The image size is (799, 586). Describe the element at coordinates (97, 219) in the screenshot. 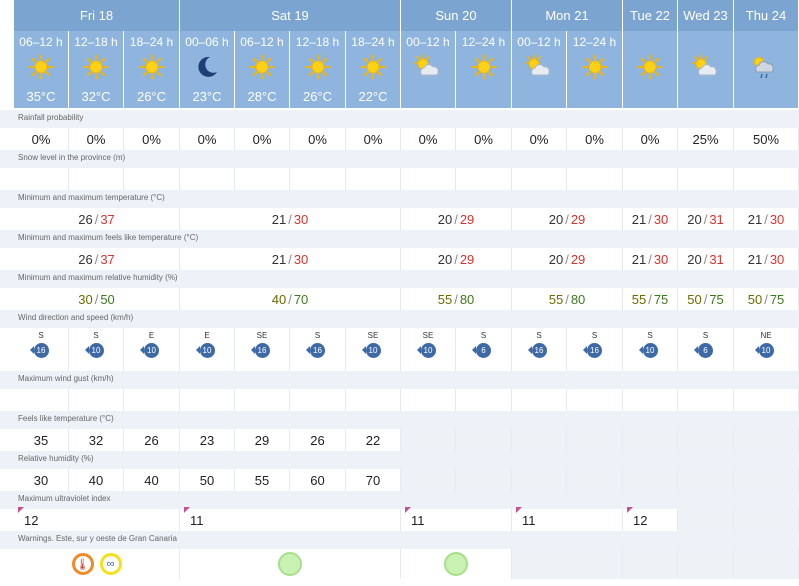

I see `temperature-cell: 26/37` at that location.